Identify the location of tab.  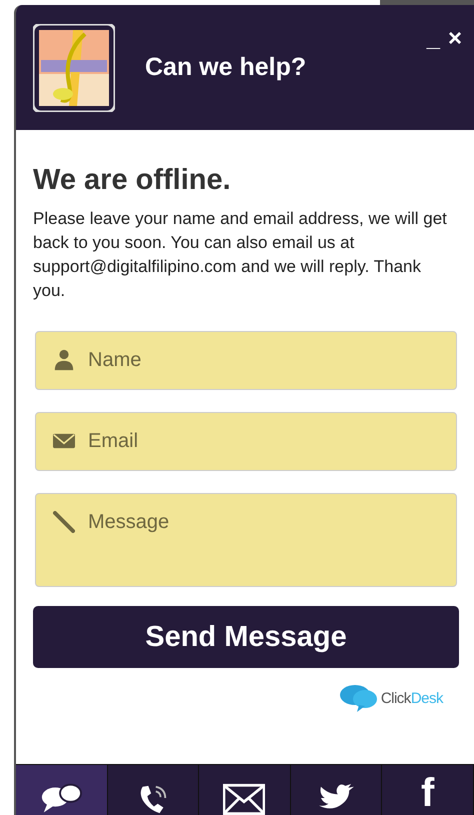
(62, 790).